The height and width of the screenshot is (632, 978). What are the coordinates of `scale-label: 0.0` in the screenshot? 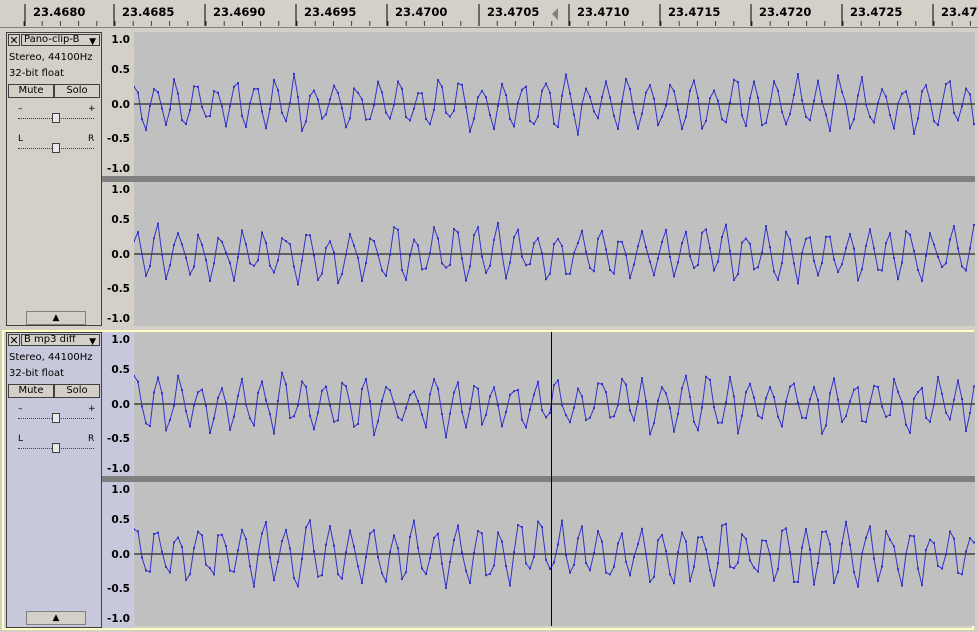 It's located at (120, 555).